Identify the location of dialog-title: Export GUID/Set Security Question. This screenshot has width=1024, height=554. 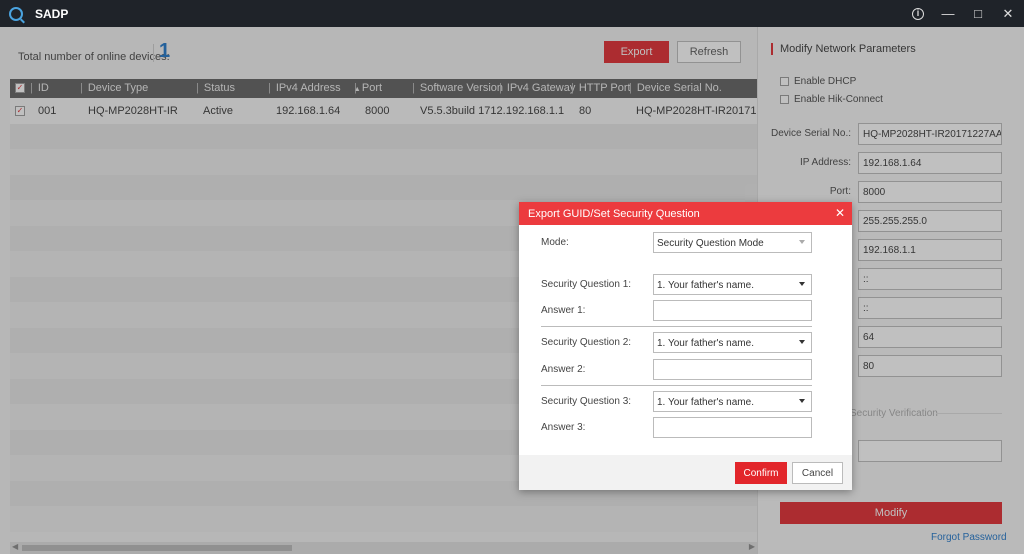
(614, 214).